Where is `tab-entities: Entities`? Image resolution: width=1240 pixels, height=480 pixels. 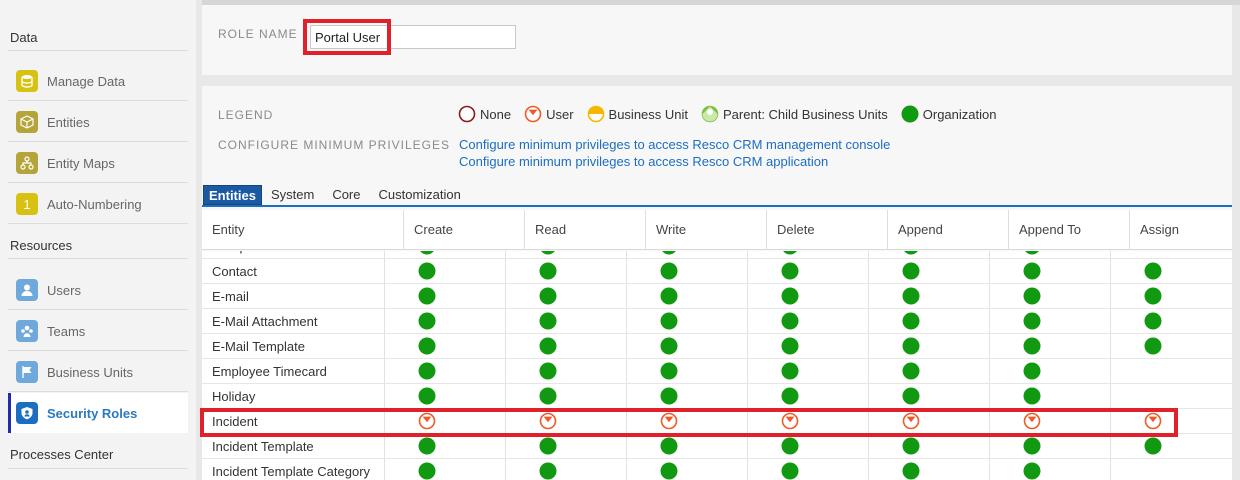 tab-entities: Entities is located at coordinates (232, 195).